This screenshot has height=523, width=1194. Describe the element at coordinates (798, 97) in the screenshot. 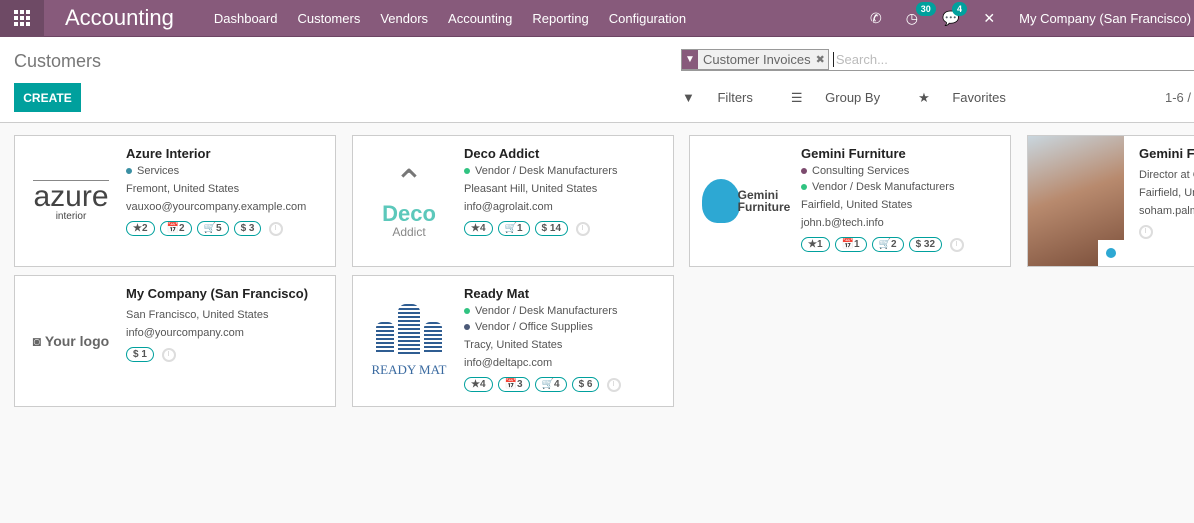

I see `list-icon: ☰` at that location.